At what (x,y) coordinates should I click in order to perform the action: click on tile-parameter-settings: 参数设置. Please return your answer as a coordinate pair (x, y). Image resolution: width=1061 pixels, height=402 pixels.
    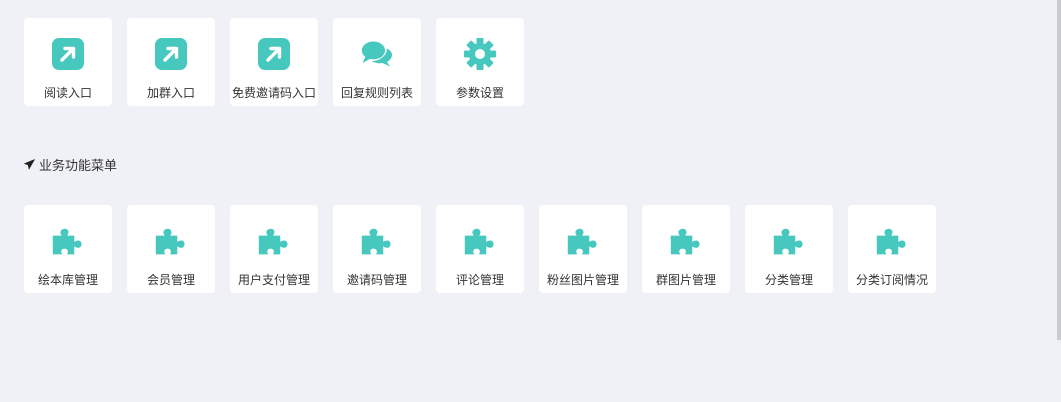
    Looking at the image, I should click on (480, 62).